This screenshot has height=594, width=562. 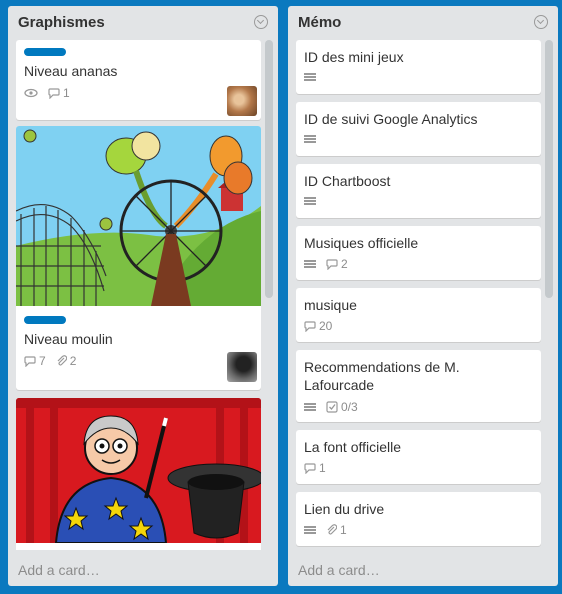 What do you see at coordinates (347, 181) in the screenshot?
I see `card-title: ID Chartboost` at bounding box center [347, 181].